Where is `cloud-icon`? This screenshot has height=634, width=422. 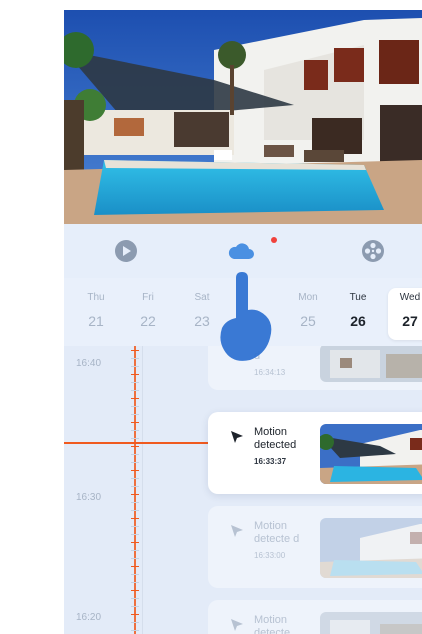
cloud-icon is located at coordinates (241, 251).